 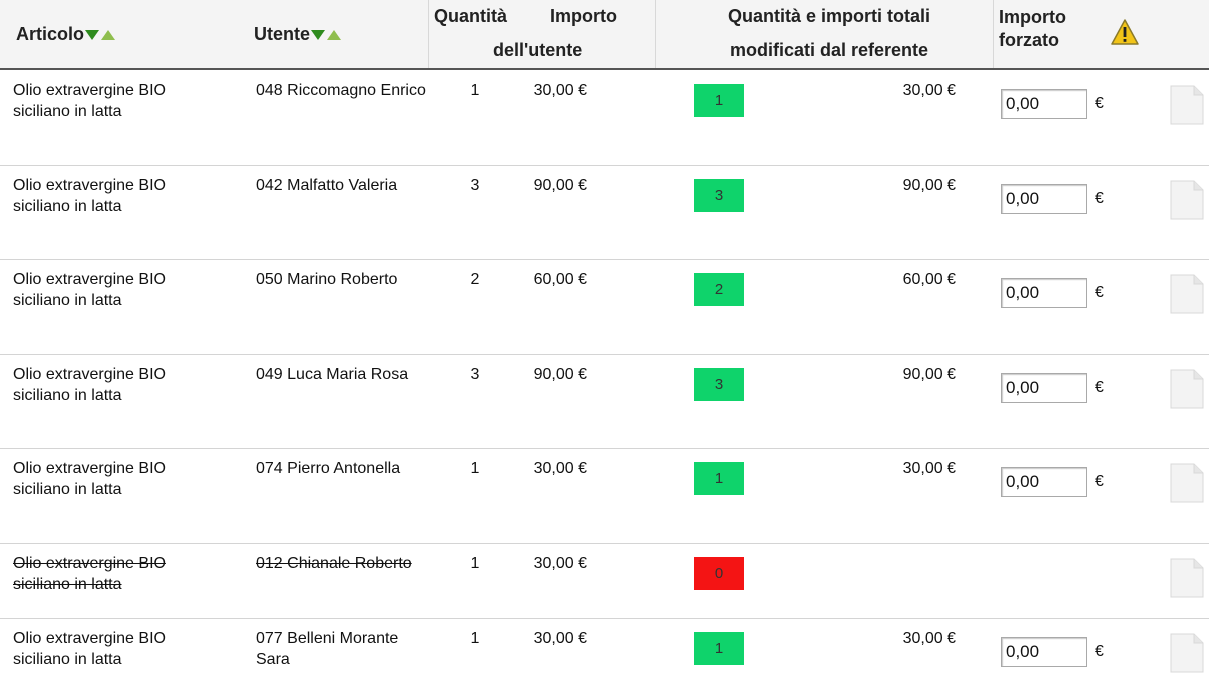 I want to click on cell-utente: 074 Pierro Antonella, so click(x=328, y=468).